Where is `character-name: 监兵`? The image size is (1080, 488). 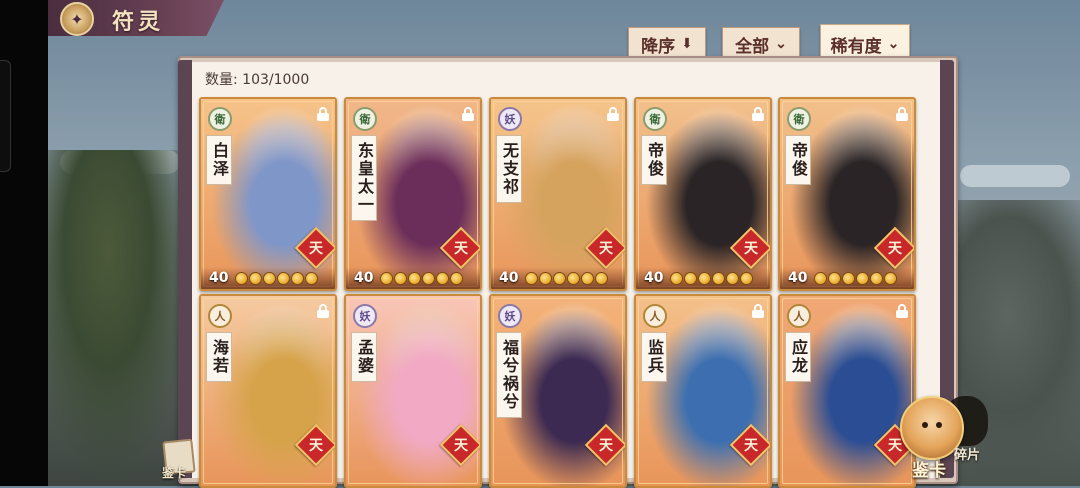
character-name: 监兵 is located at coordinates (654, 357).